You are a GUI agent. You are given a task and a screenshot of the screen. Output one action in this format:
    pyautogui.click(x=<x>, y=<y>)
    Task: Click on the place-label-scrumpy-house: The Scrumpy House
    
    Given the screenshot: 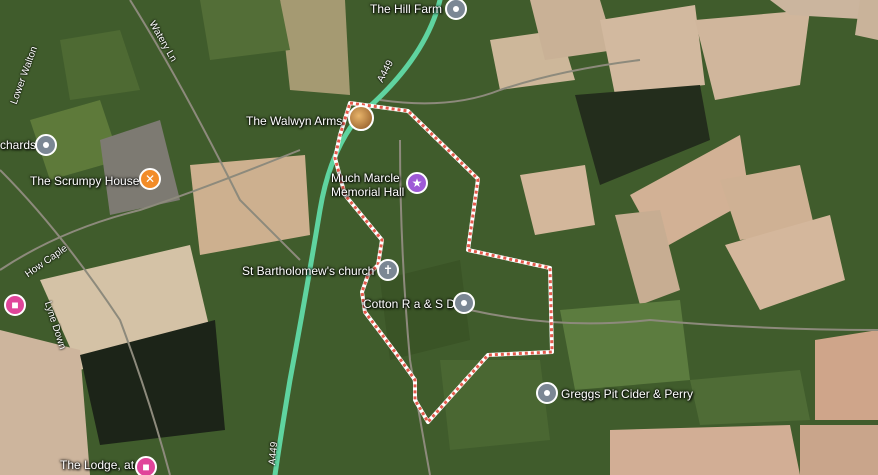 What is the action you would take?
    pyautogui.click(x=84, y=181)
    